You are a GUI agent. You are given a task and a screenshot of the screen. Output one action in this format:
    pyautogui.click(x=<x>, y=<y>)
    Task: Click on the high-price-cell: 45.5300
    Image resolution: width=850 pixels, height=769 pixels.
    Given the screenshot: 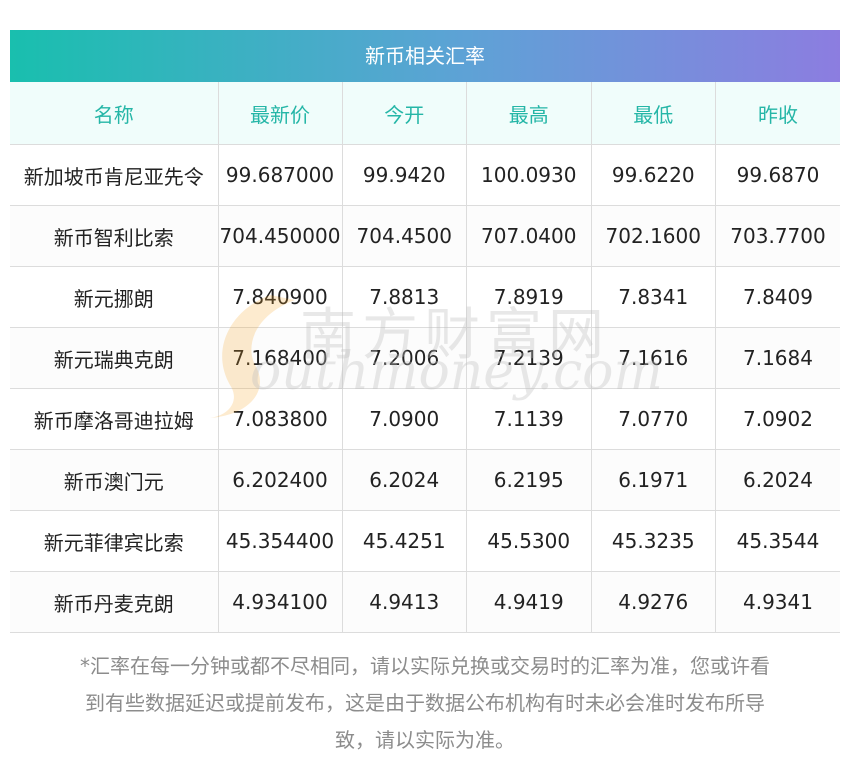 What is the action you would take?
    pyautogui.click(x=528, y=541)
    